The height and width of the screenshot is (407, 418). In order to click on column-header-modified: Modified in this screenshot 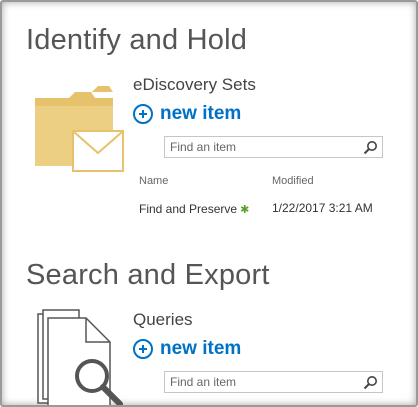, I will do `click(293, 181)`.